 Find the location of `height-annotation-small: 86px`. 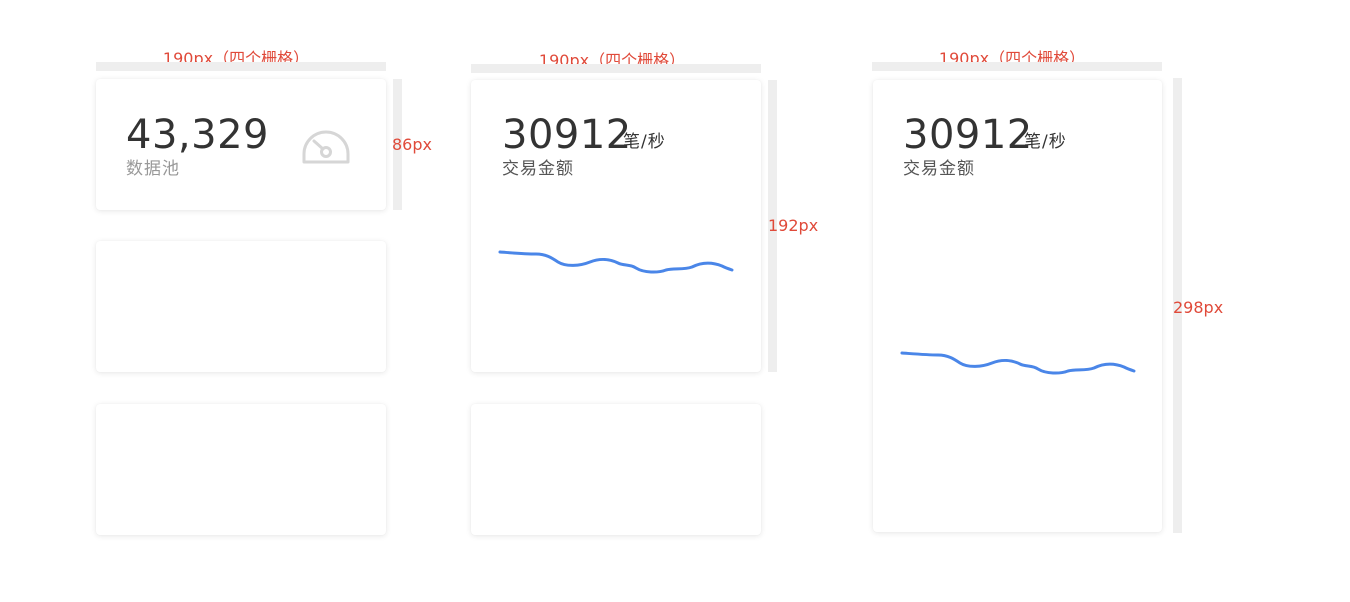

height-annotation-small: 86px is located at coordinates (412, 144).